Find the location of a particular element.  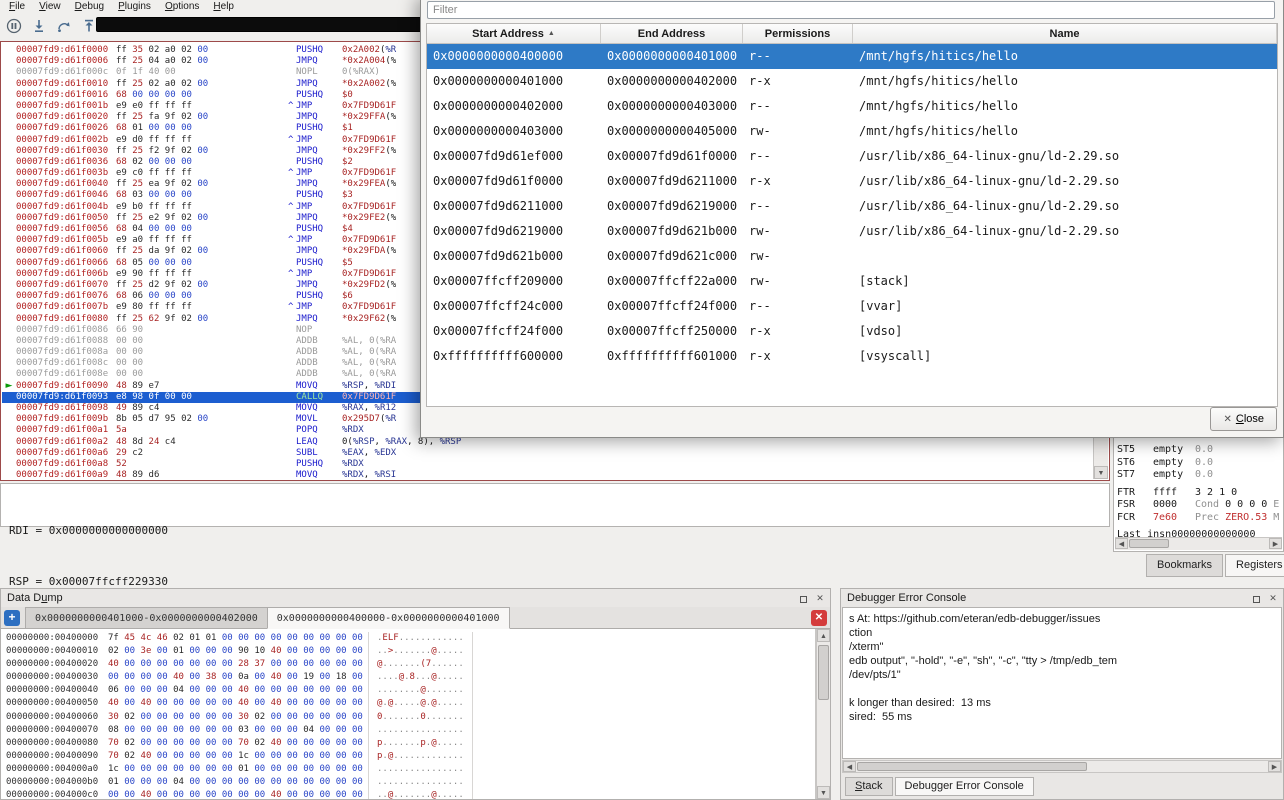

close-x-icon: ✕ is located at coordinates (819, 617).